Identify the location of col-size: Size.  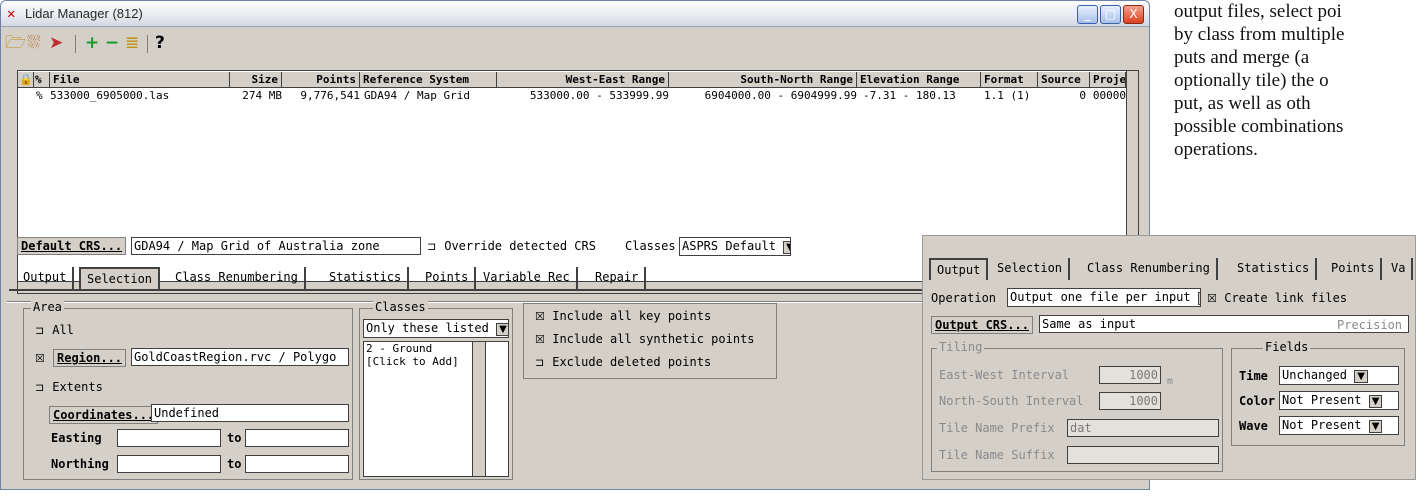
(256, 80).